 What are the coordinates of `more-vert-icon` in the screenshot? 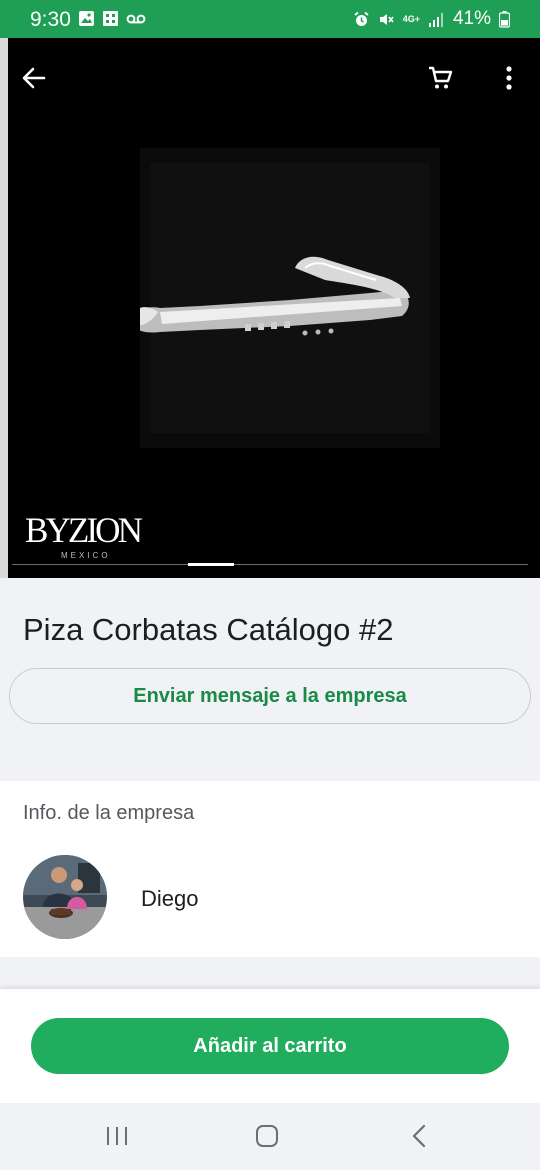 It's located at (509, 78).